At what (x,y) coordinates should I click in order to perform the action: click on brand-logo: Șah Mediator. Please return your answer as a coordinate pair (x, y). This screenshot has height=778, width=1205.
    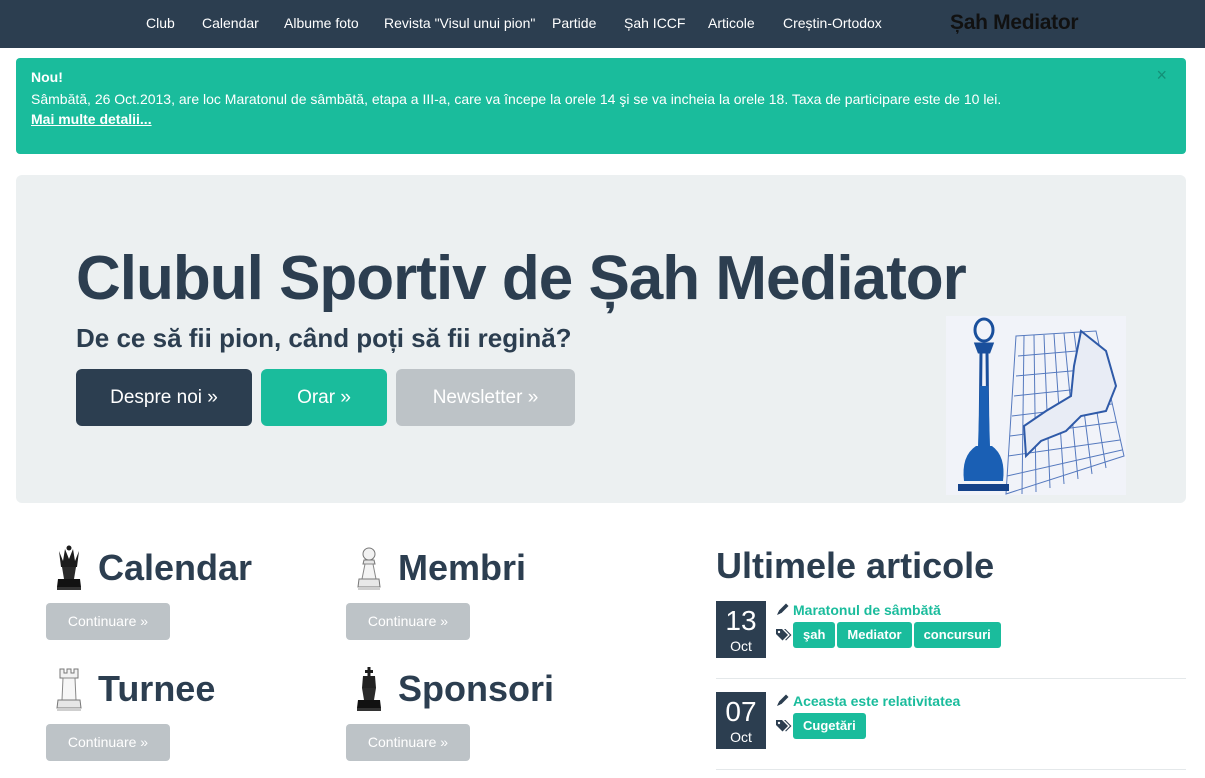
    Looking at the image, I should click on (1014, 23).